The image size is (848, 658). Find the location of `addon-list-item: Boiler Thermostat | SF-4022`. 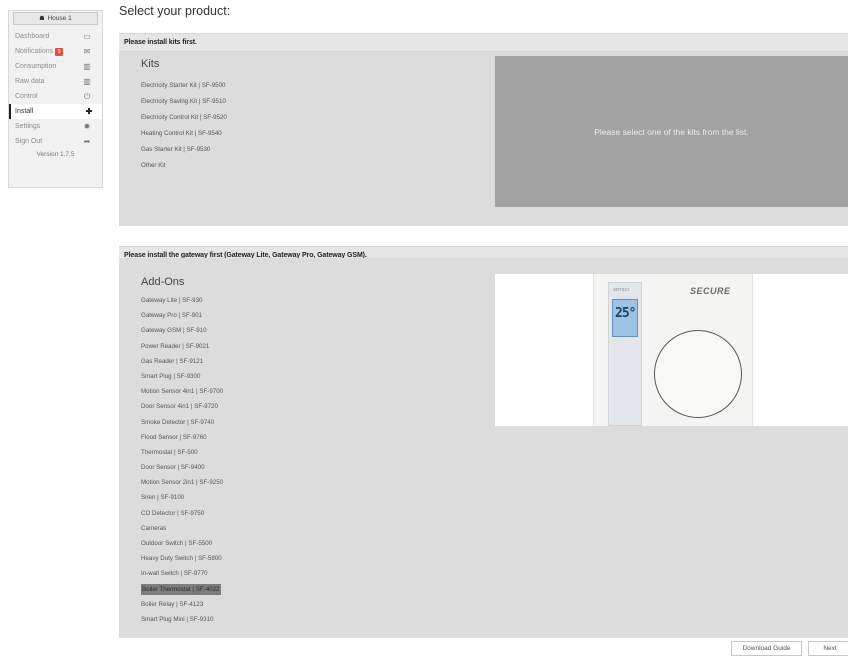

addon-list-item: Boiler Thermostat | SF-4022 is located at coordinates (182, 589).